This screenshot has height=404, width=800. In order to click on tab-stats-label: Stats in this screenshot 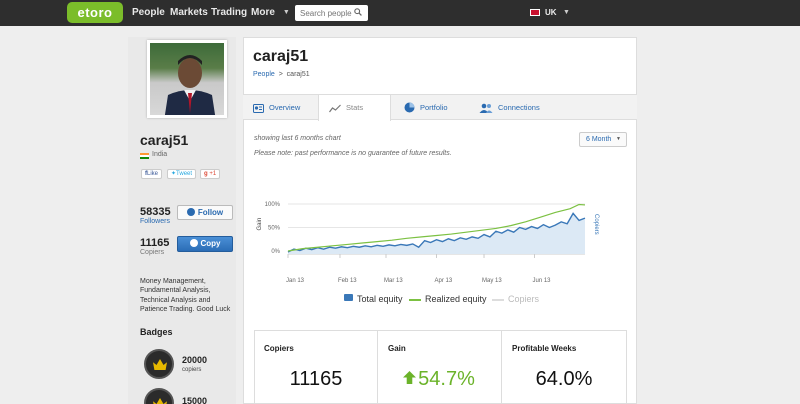, I will do `click(355, 107)`.